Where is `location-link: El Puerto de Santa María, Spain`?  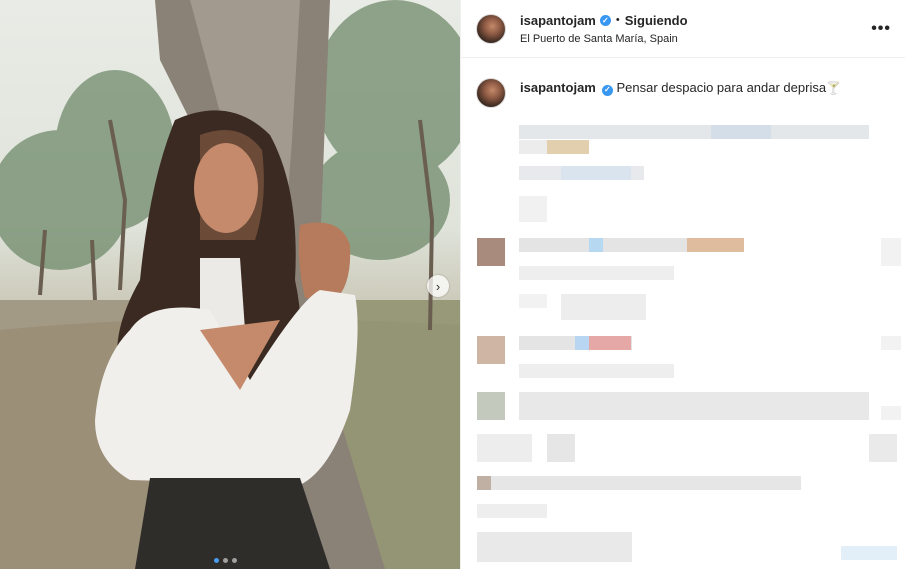
location-link: El Puerto de Santa María, Spain is located at coordinates (695, 39).